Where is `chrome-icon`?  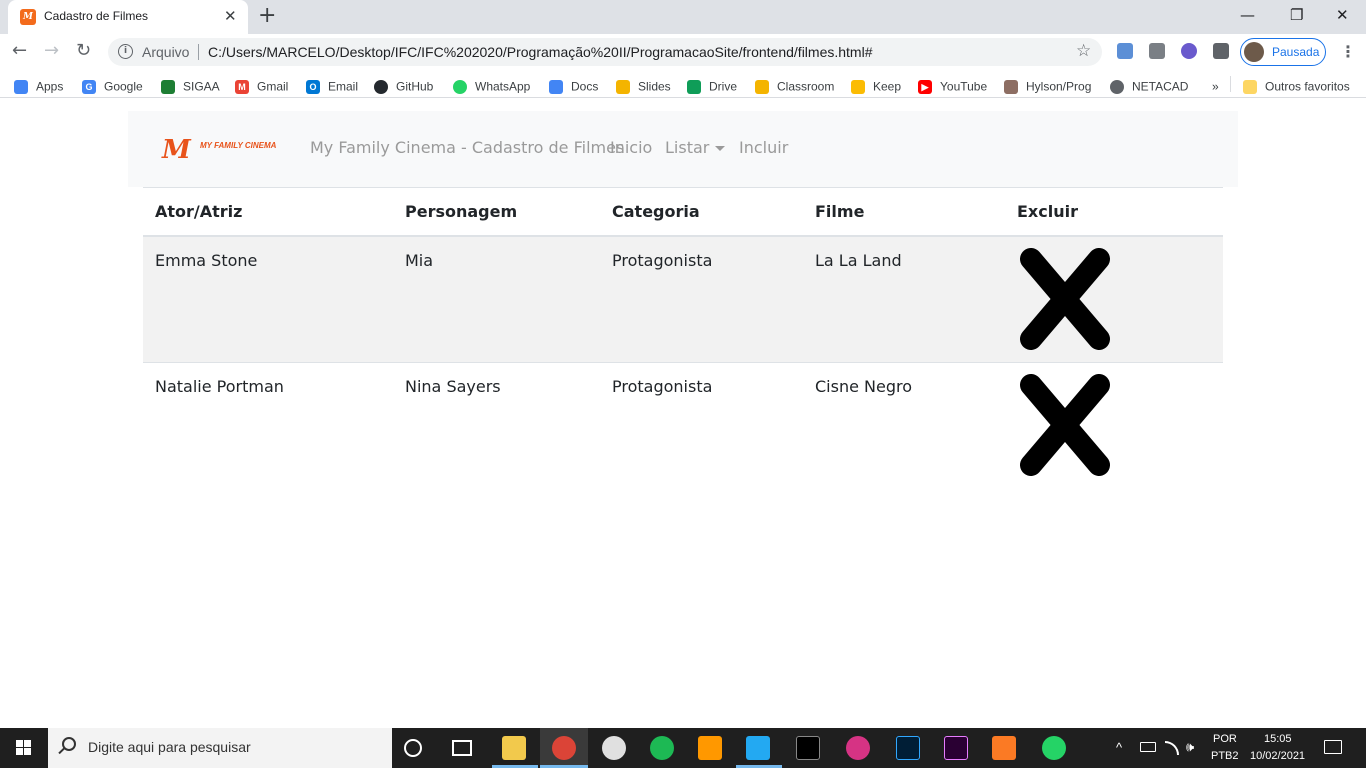
chrome-icon is located at coordinates (564, 748).